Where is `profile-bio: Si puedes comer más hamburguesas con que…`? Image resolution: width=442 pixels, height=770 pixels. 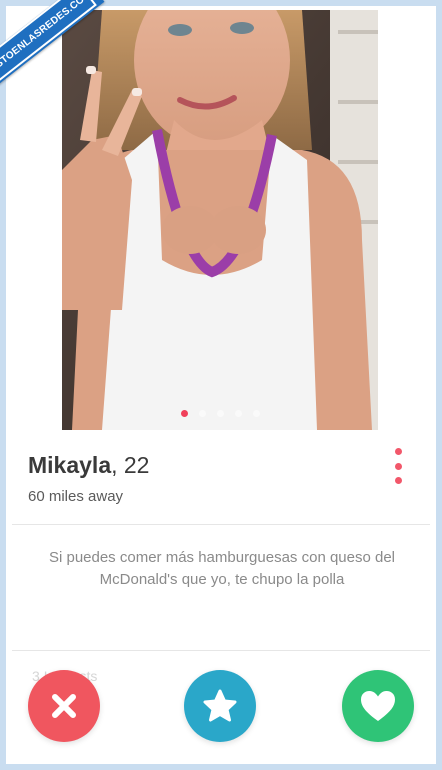
profile-bio: Si puedes comer más hamburguesas con que… is located at coordinates (222, 568).